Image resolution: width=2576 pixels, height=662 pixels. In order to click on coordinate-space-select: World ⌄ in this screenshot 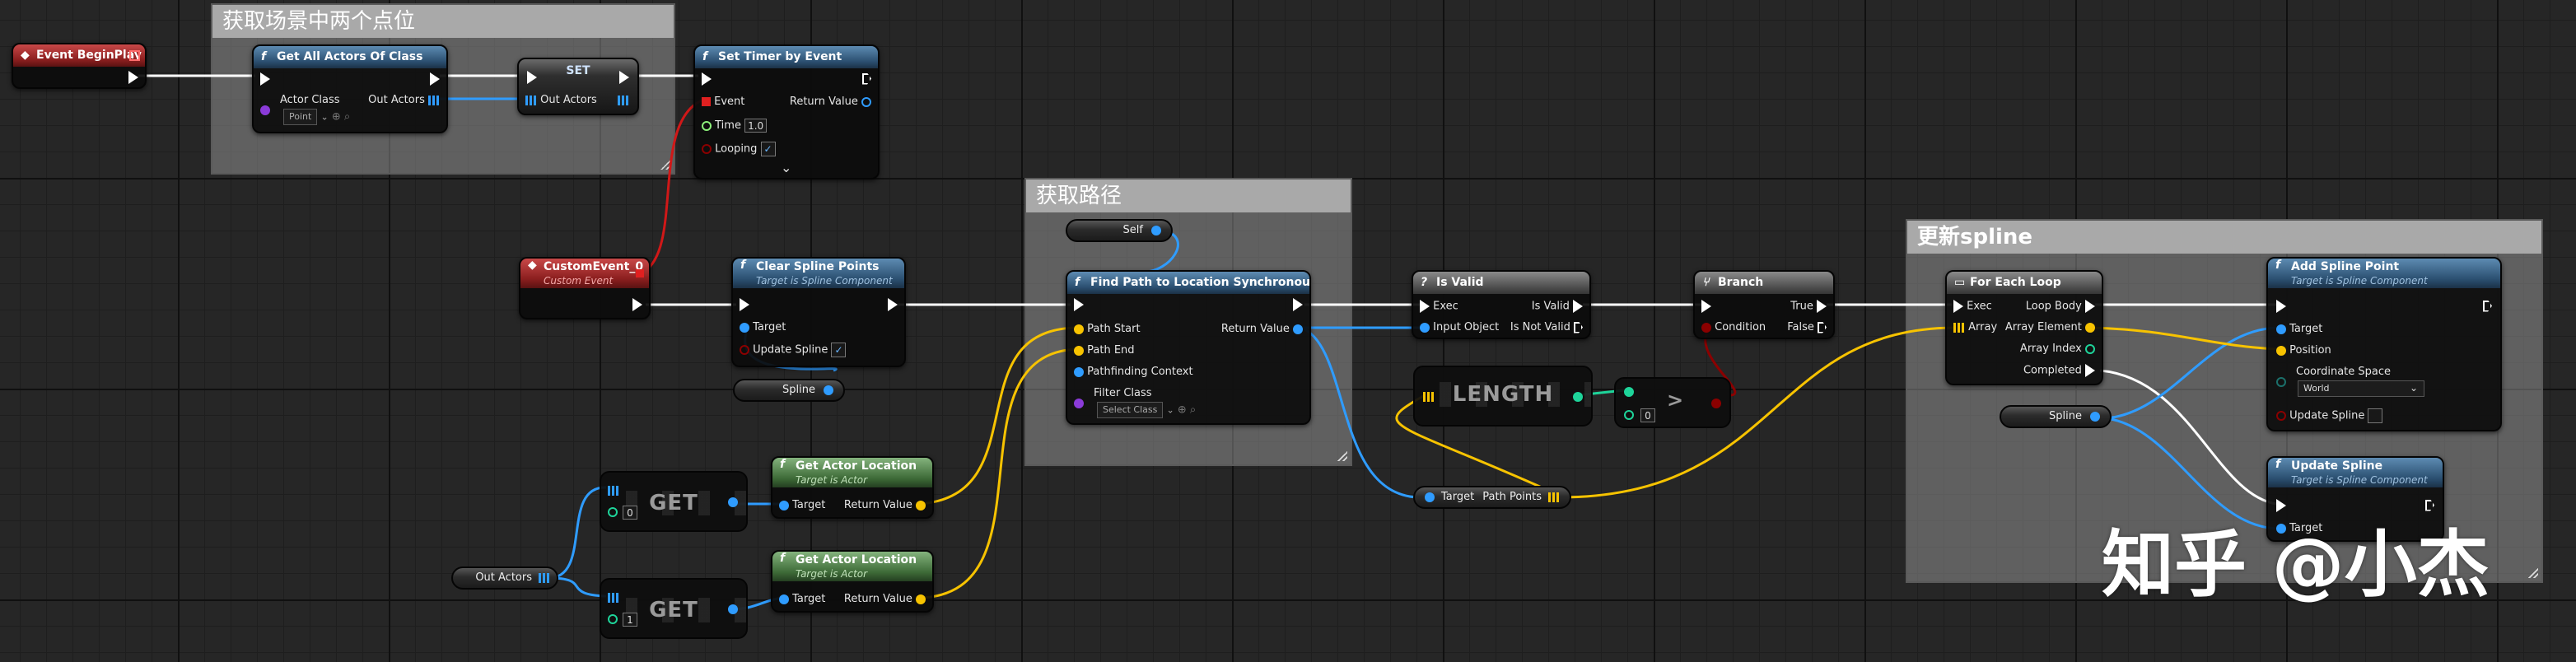, I will do `click(2361, 388)`.